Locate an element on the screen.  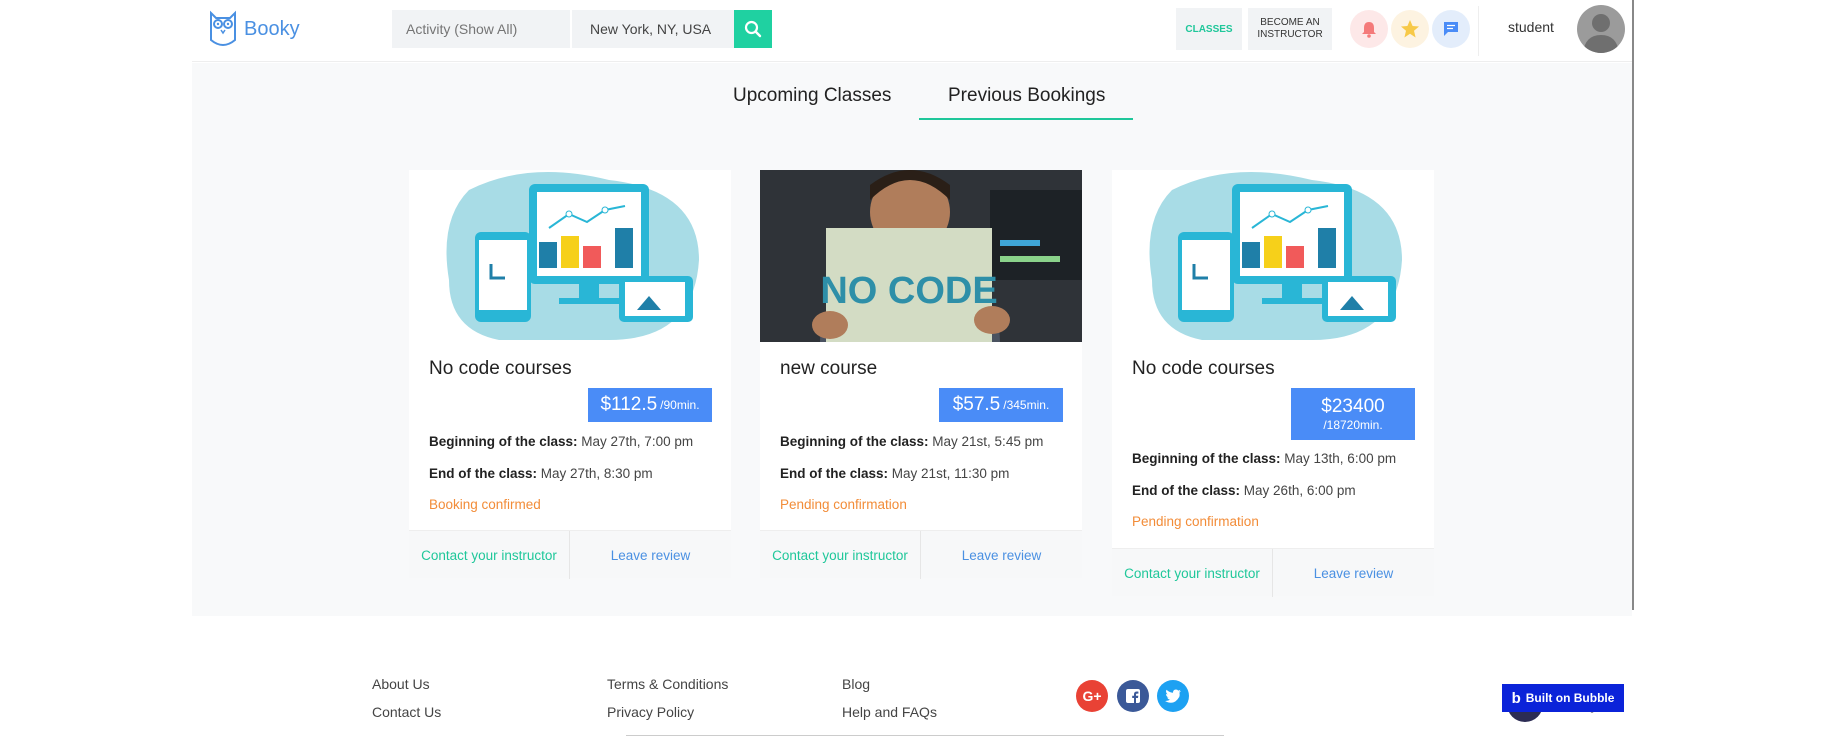
price-badge: $23400 /18720min. is located at coordinates (1353, 414).